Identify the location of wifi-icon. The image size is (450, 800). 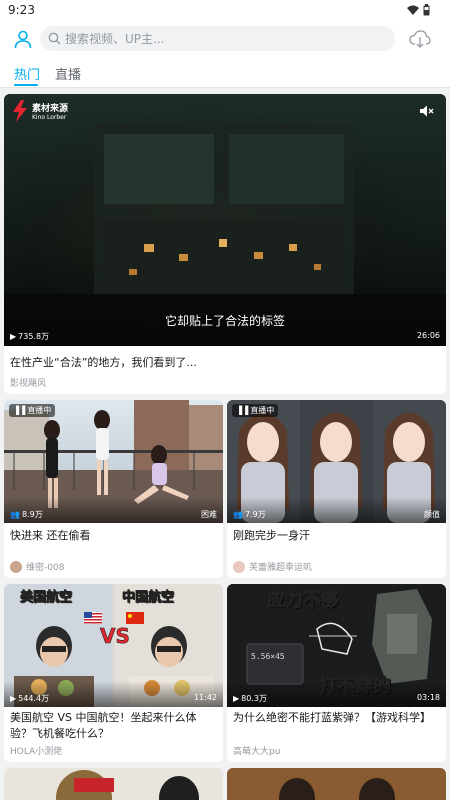
(413, 10).